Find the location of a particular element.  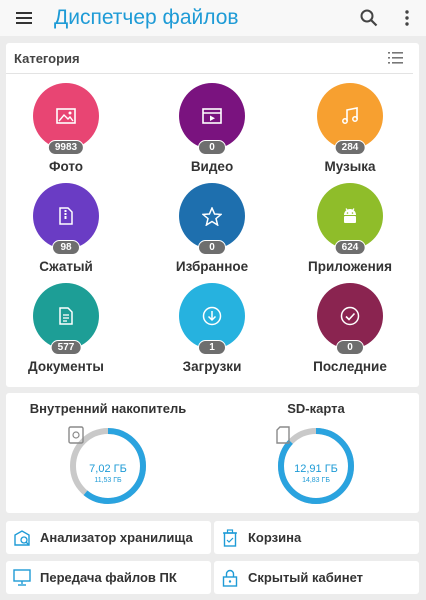

category-compressed-circle: 98 is located at coordinates (66, 219).